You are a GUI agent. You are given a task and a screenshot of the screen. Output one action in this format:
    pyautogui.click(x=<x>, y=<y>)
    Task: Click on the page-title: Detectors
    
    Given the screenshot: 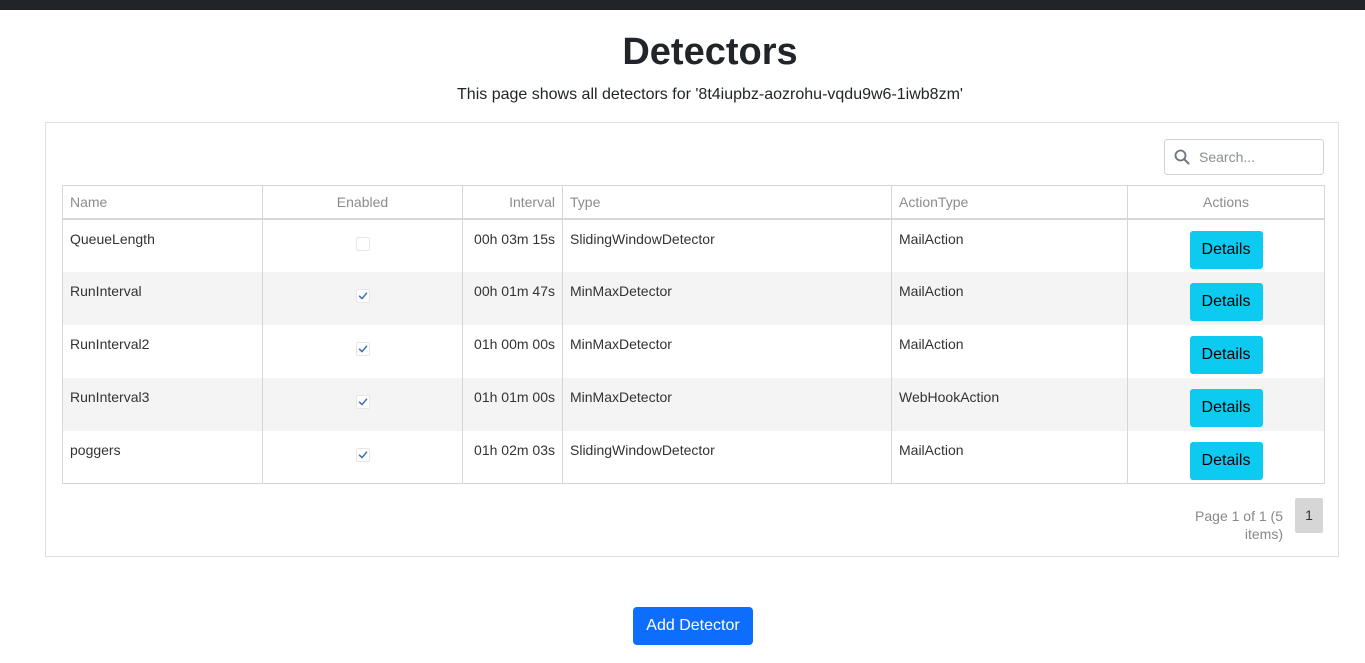 What is the action you would take?
    pyautogui.click(x=710, y=52)
    